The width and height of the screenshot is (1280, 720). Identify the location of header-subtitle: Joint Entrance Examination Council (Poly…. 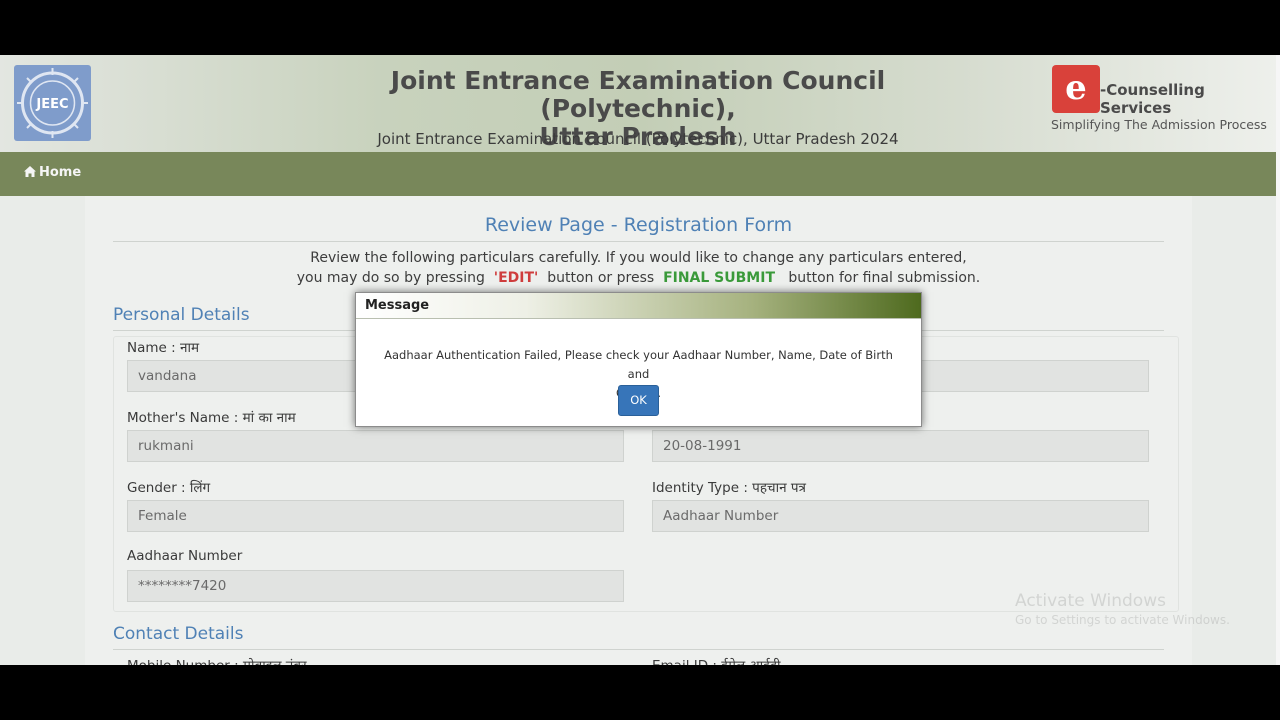
(638, 139).